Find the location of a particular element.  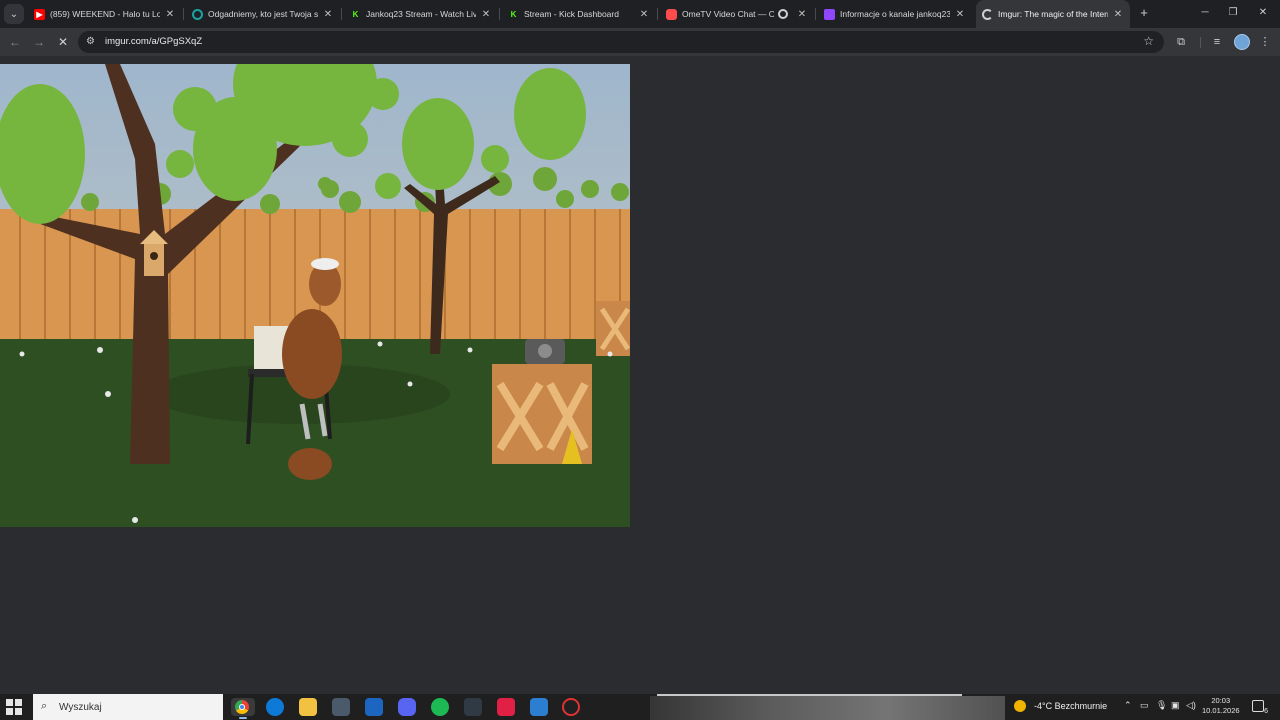

url-text: imgur.com/a/GPgSXqZ is located at coordinates (153, 41).